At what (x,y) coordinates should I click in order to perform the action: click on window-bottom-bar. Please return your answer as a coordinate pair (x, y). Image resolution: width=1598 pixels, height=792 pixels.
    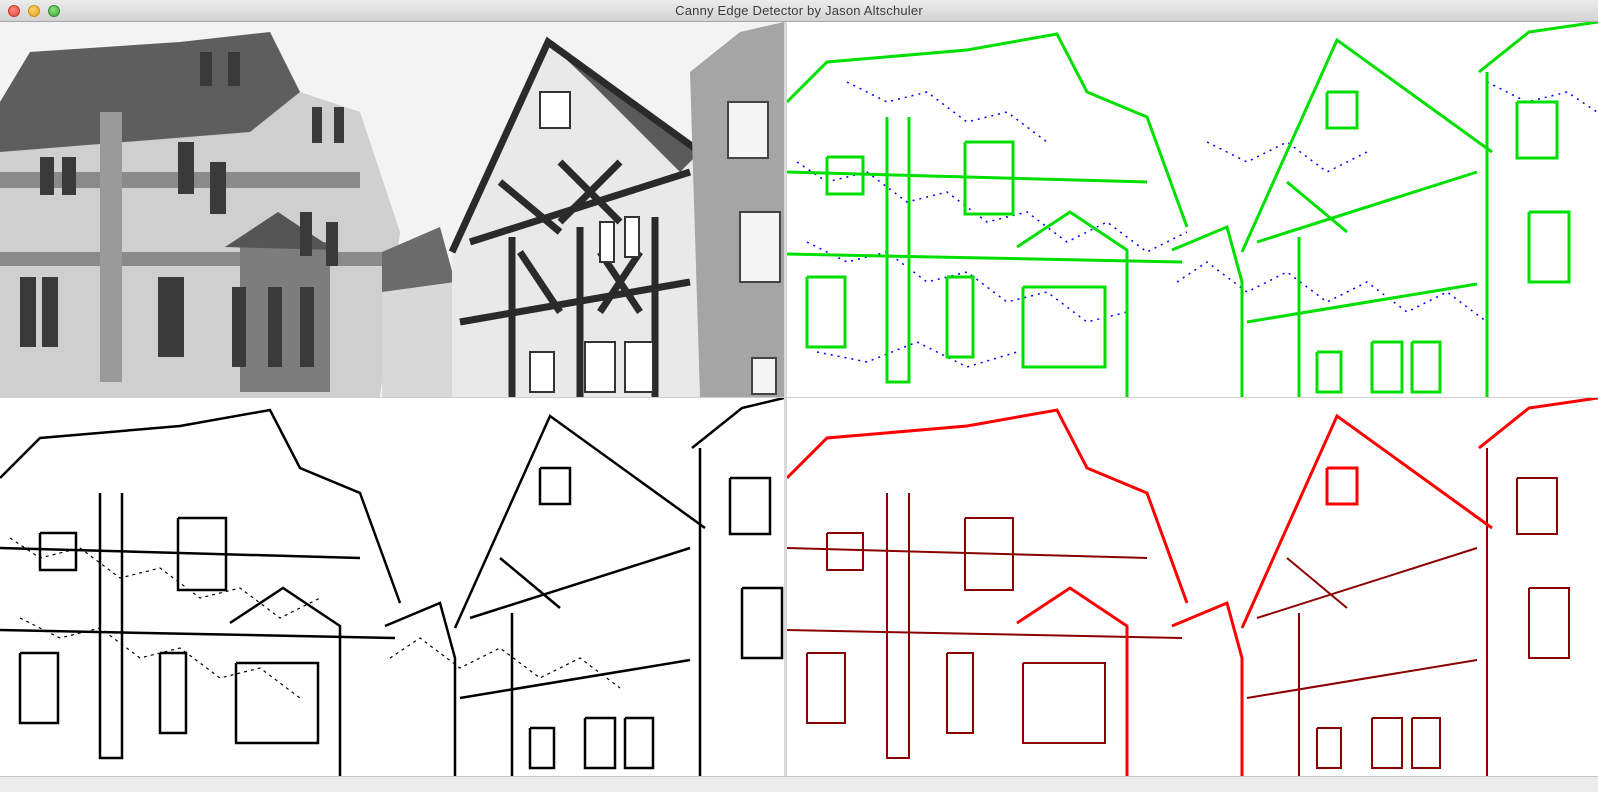
    Looking at the image, I should click on (799, 784).